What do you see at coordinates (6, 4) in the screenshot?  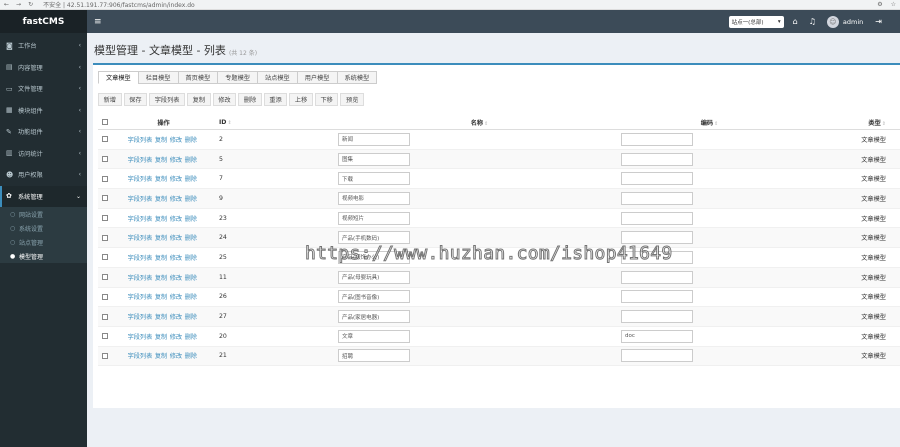 I see `back-icon: ←` at bounding box center [6, 4].